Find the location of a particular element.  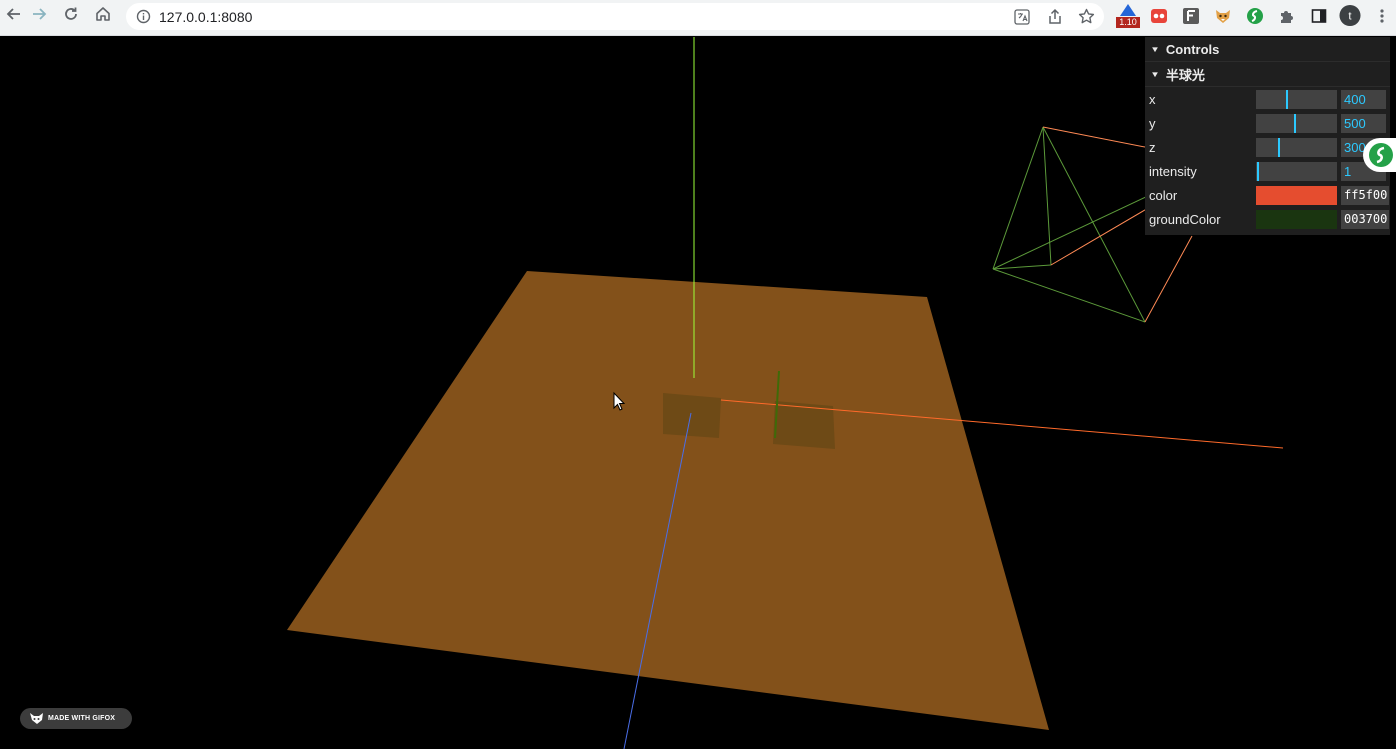

control-label: x is located at coordinates (1152, 99).